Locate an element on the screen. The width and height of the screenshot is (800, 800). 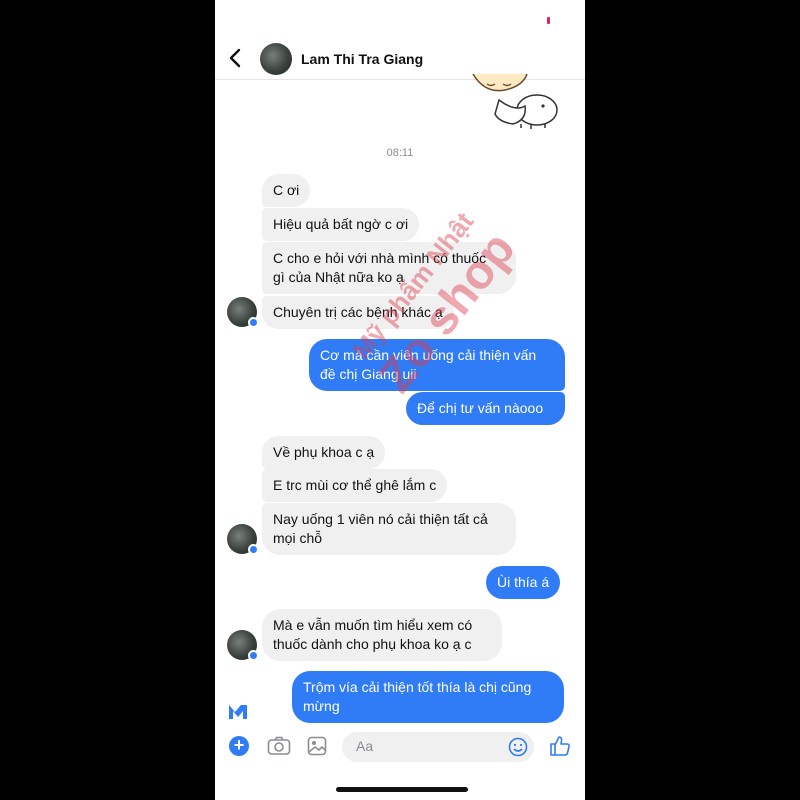
contact-name: Lam Thi Tra Giang is located at coordinates (362, 59).